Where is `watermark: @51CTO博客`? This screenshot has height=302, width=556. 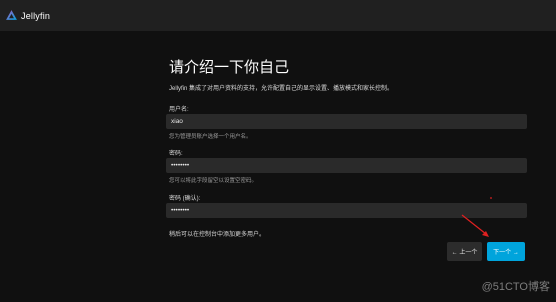 watermark: @51CTO博客 is located at coordinates (515, 287).